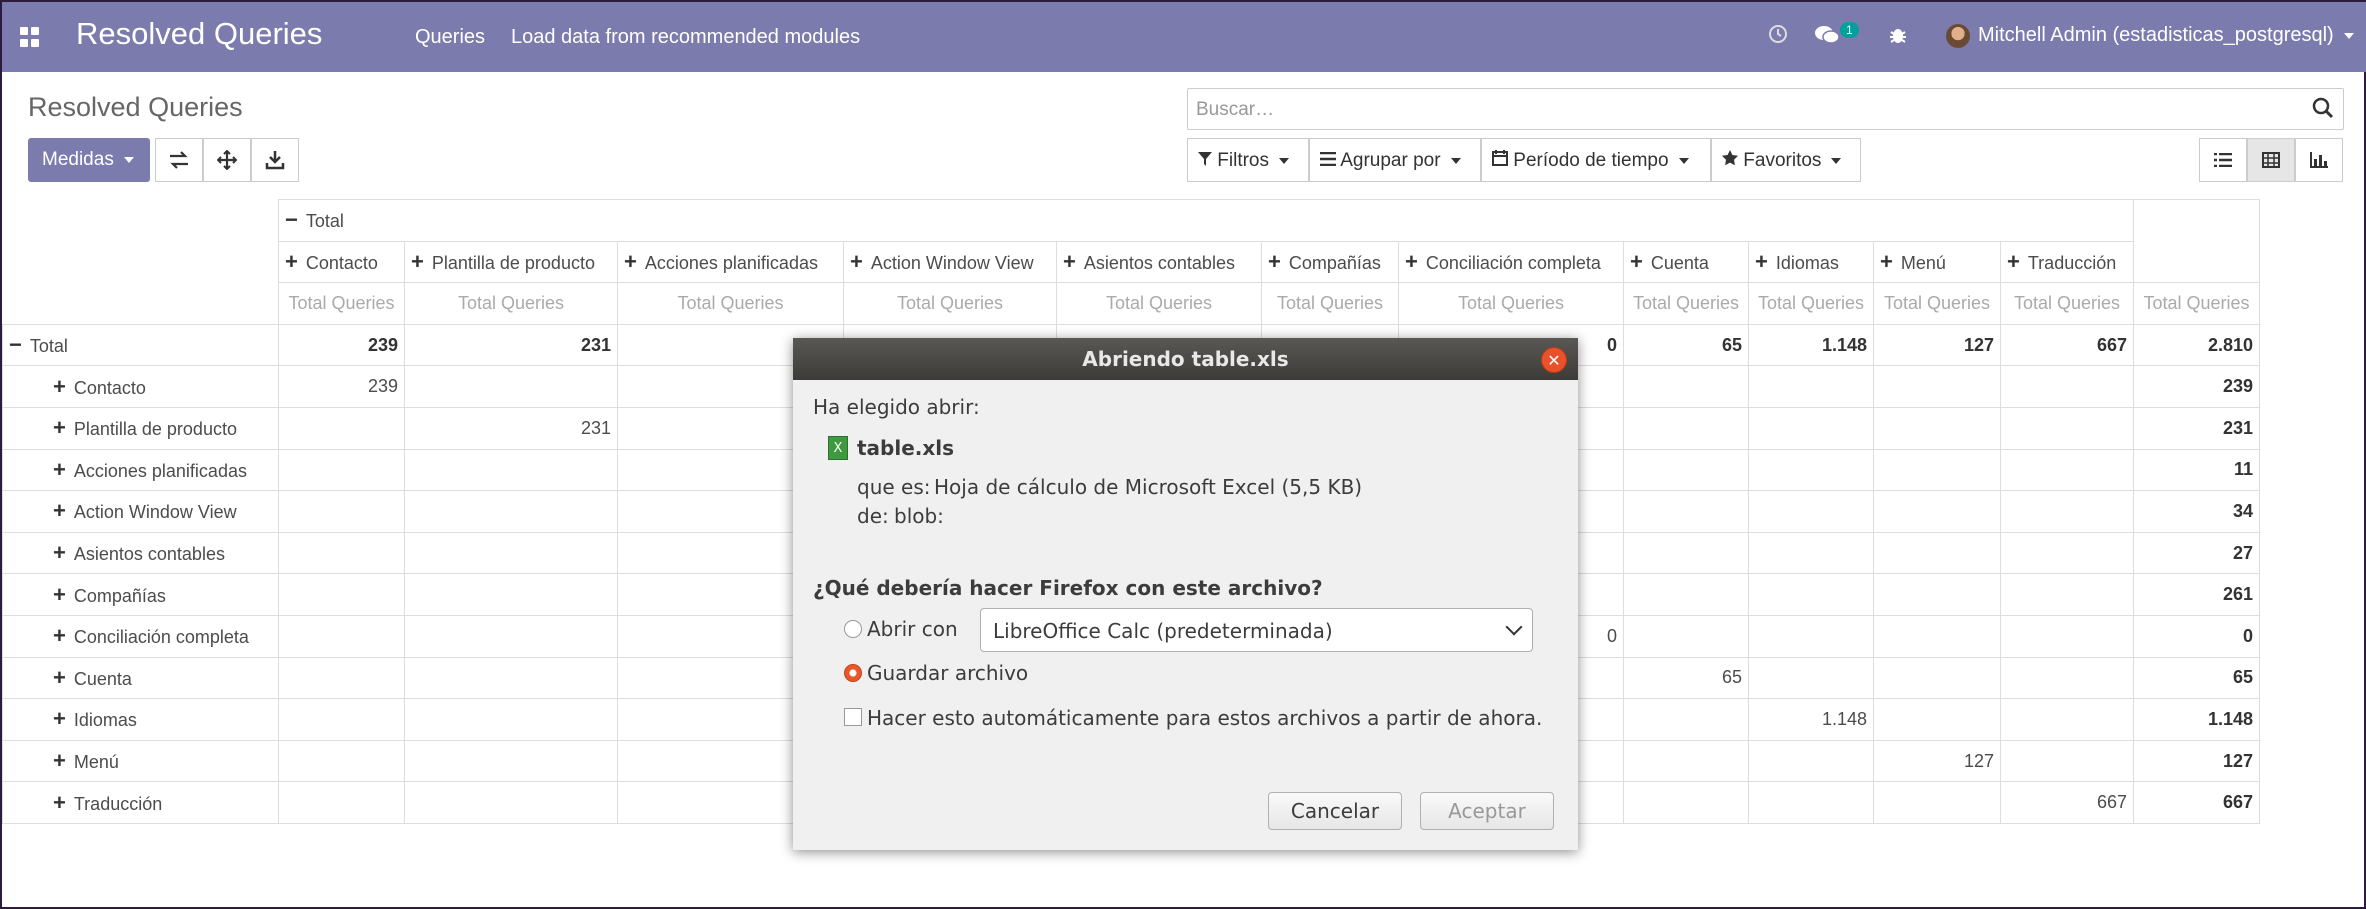 The width and height of the screenshot is (2366, 909). Describe the element at coordinates (1206, 220) in the screenshot. I see `col-header-total: − Total` at that location.